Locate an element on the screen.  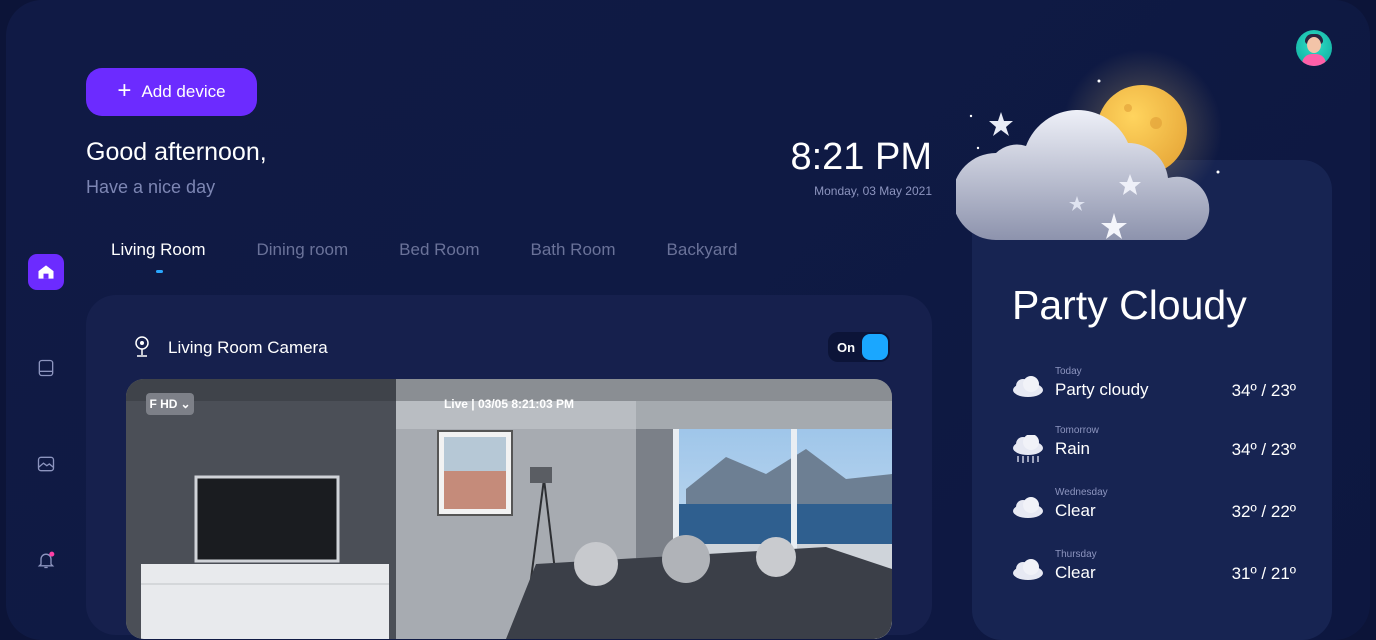
weather-title: Party Cloudy is located at coordinates (1129, 305).